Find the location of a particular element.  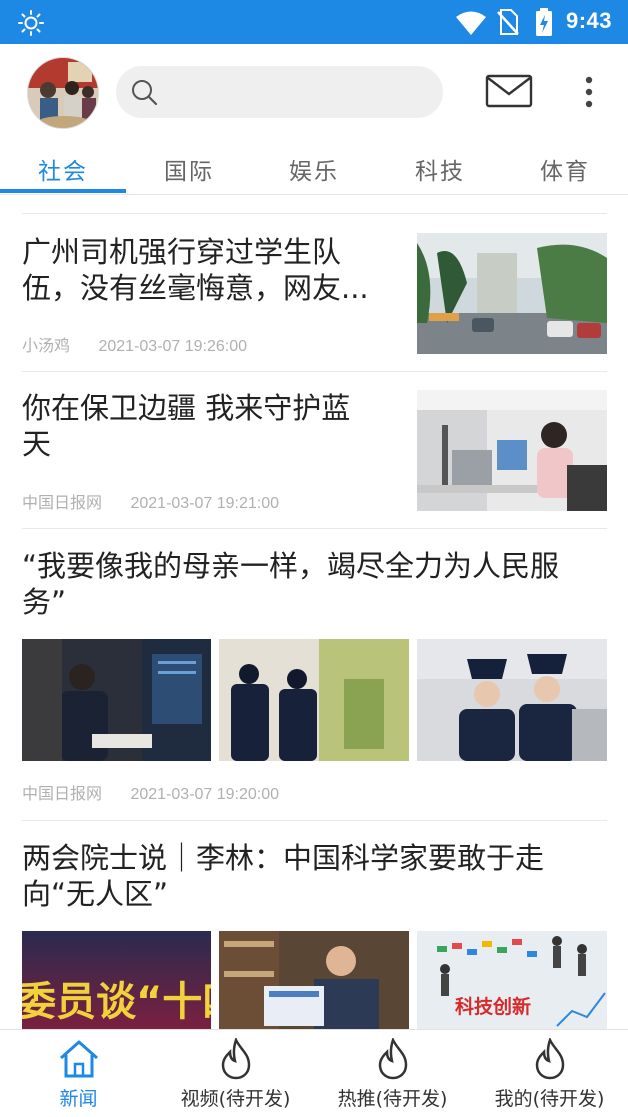

brightness-icon is located at coordinates (31, 23).